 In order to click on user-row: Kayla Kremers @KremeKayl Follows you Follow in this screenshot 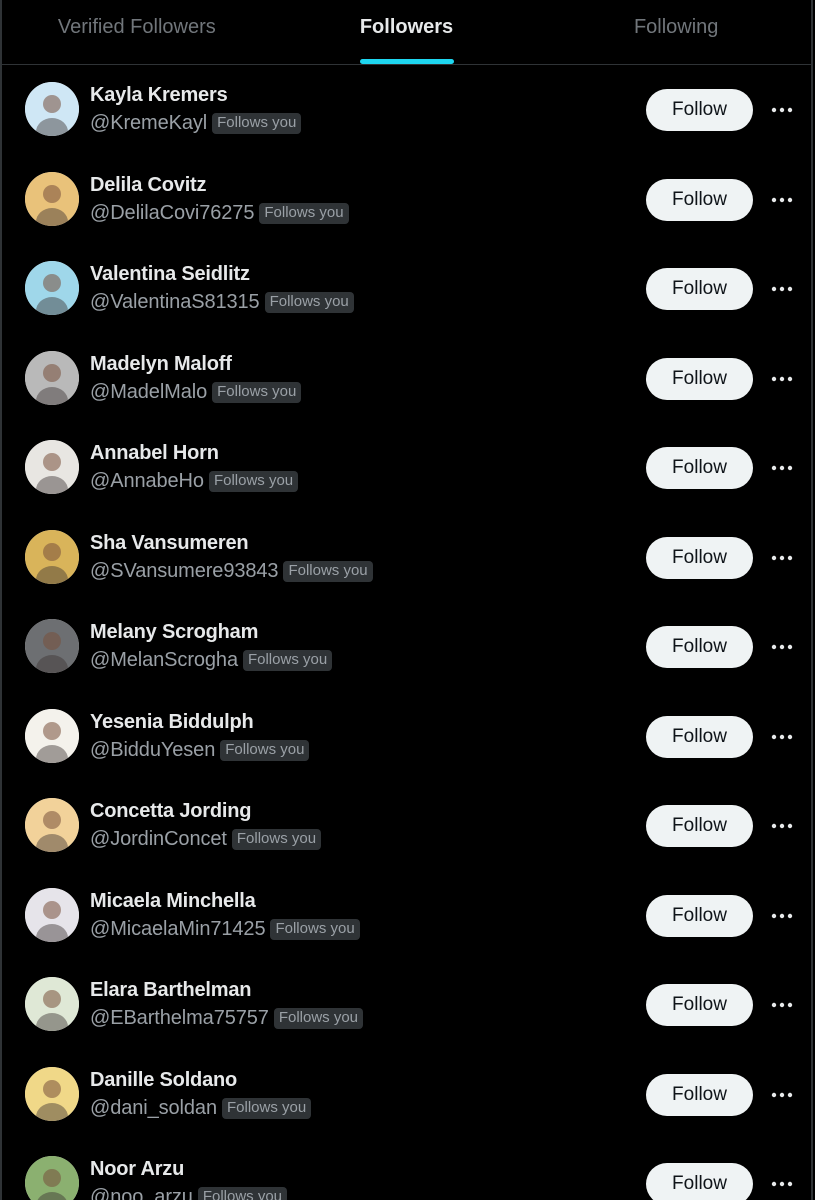, I will do `click(406, 110)`.